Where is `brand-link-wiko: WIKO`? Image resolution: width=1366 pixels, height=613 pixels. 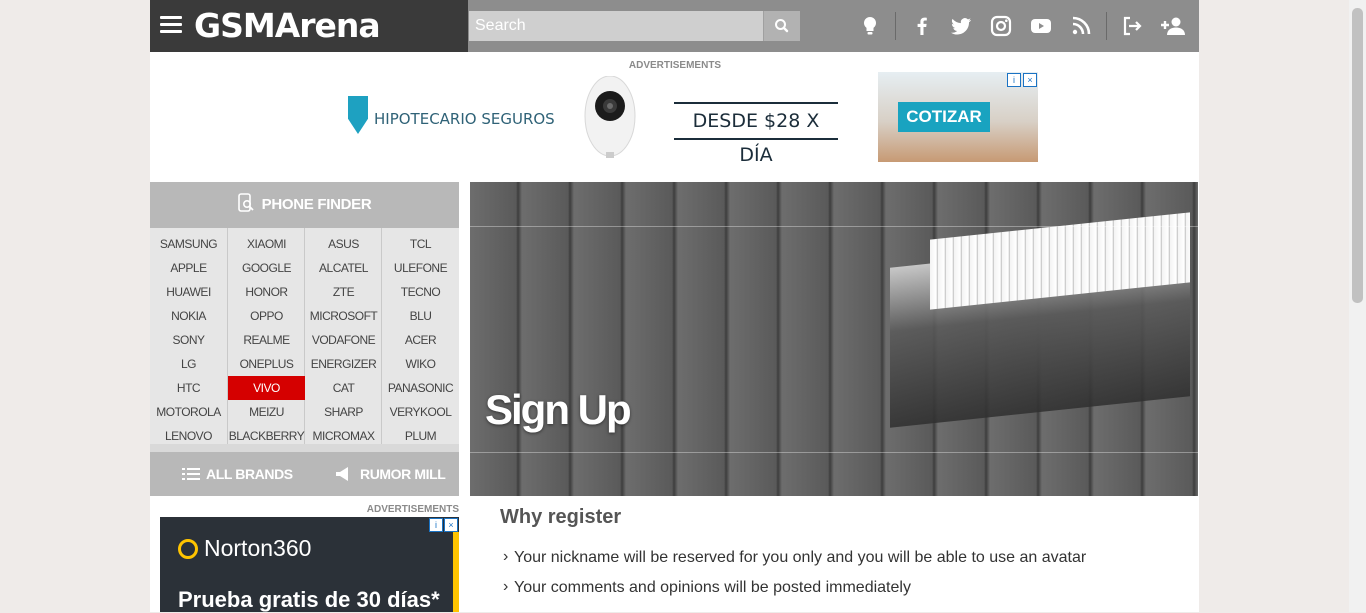 brand-link-wiko: WIKO is located at coordinates (420, 364).